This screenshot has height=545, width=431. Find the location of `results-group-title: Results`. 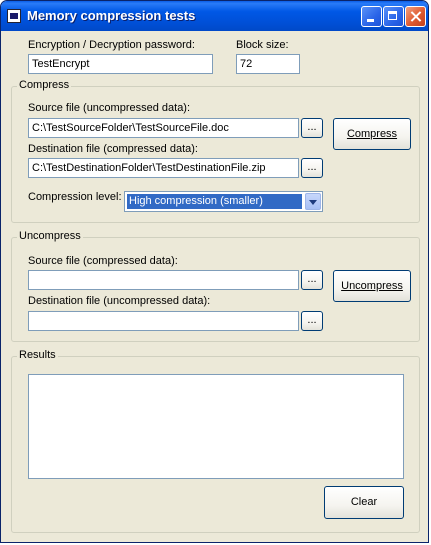

results-group-title: Results is located at coordinates (37, 355).